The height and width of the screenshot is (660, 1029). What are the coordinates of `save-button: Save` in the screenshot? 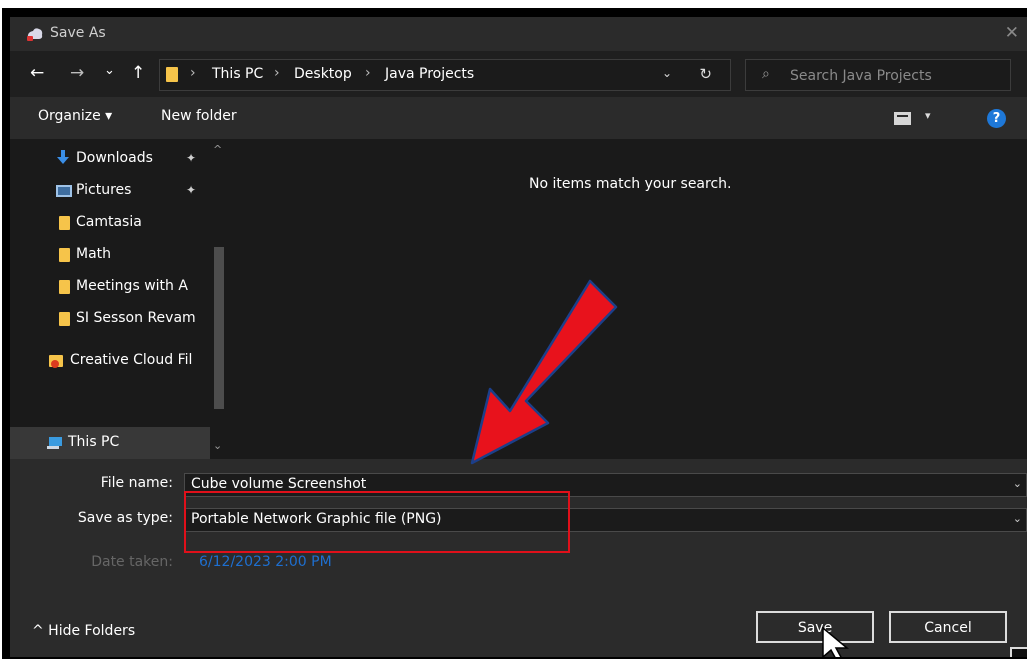 It's located at (815, 627).